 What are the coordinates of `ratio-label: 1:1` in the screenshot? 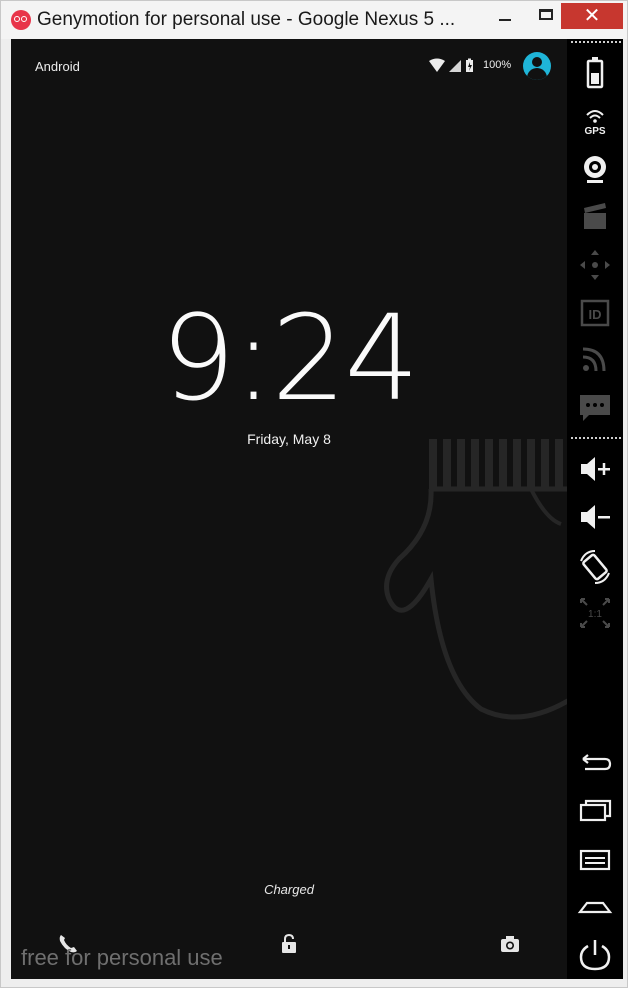 It's located at (595, 614).